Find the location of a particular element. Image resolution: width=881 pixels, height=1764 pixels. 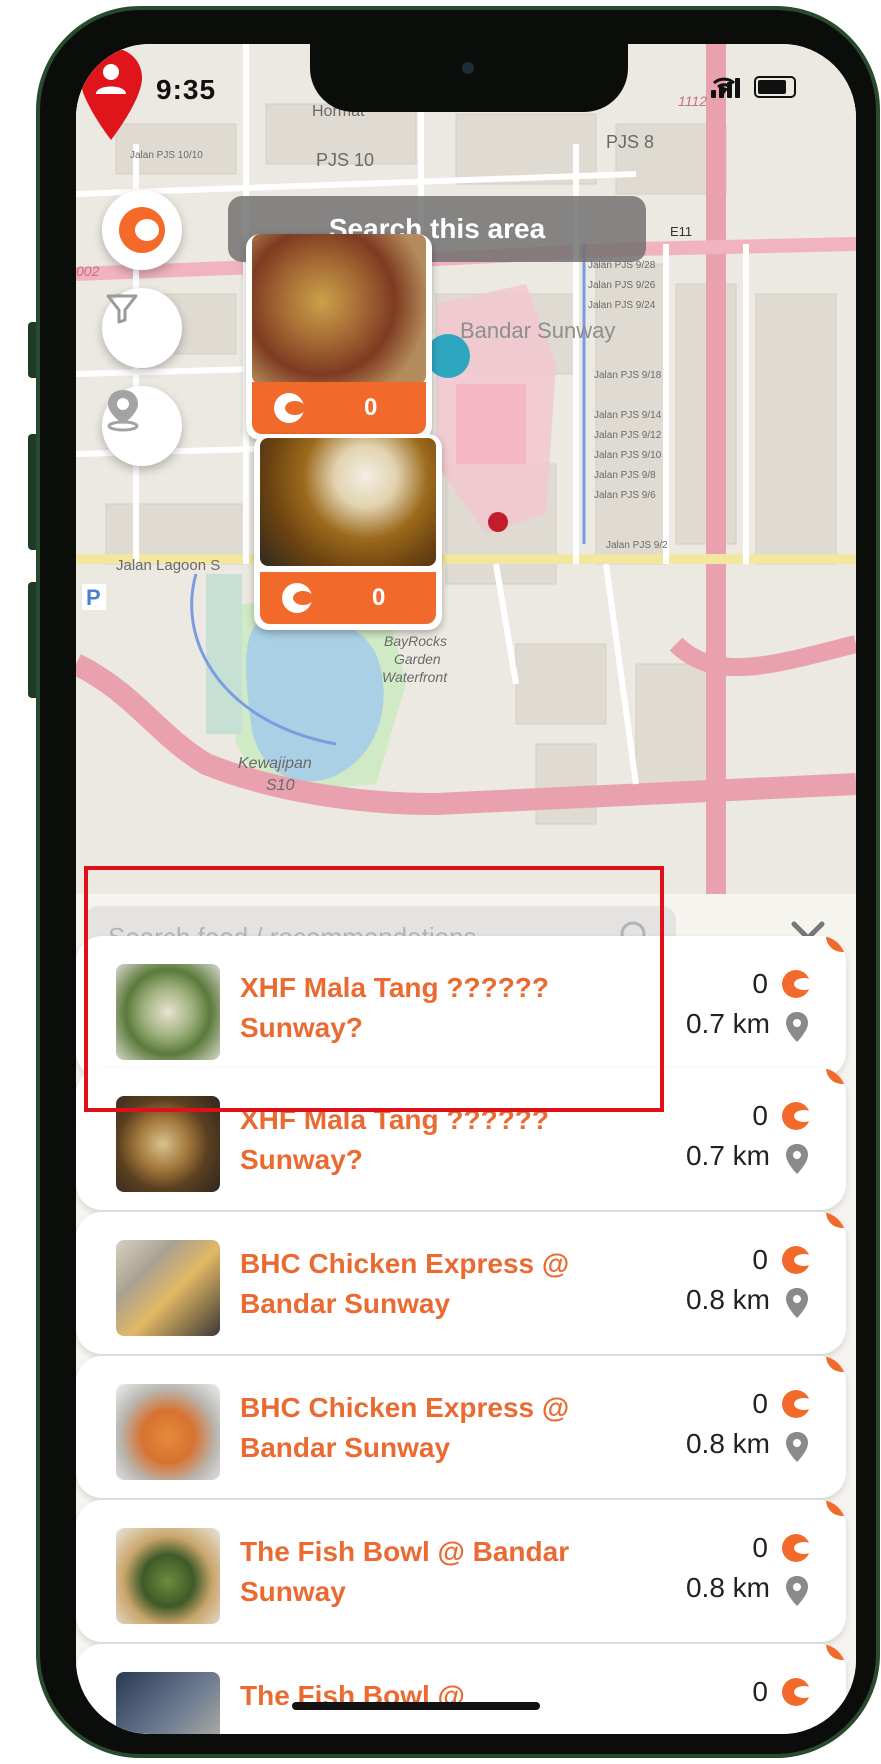

filter-button is located at coordinates (142, 328).